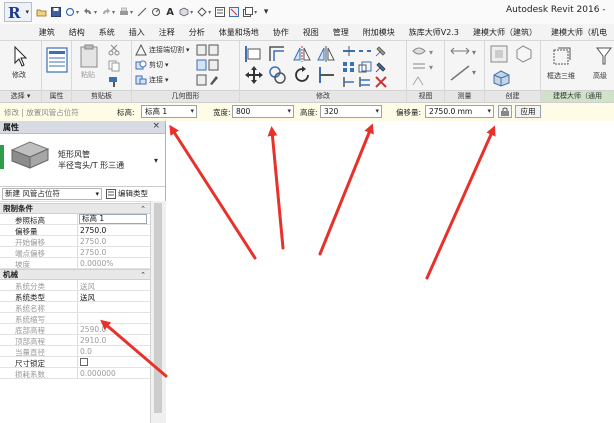 This screenshot has width=614, height=423. Describe the element at coordinates (170, 12) in the screenshot. I see `text-A-icon: A` at that location.